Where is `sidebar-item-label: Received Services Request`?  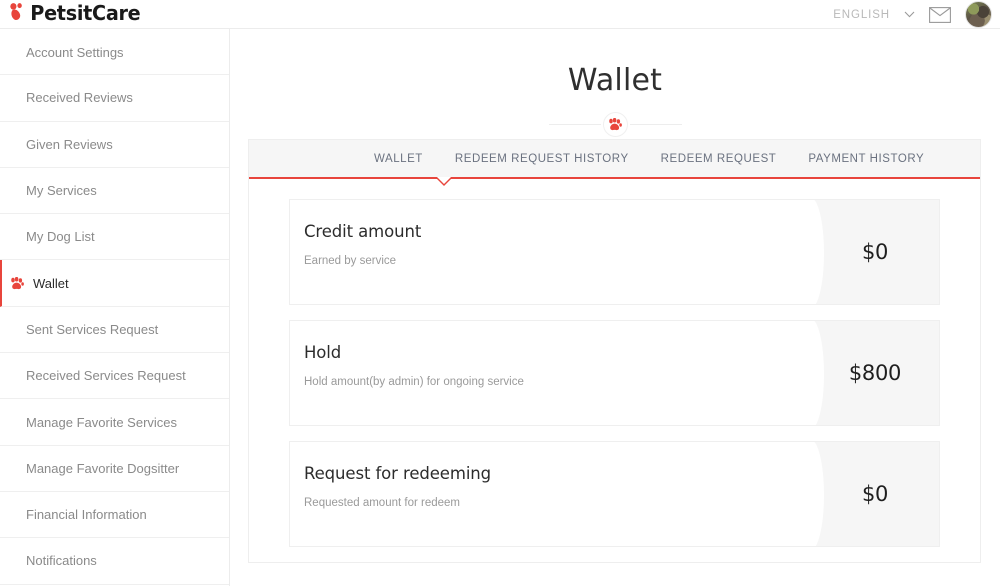 sidebar-item-label: Received Services Request is located at coordinates (106, 376).